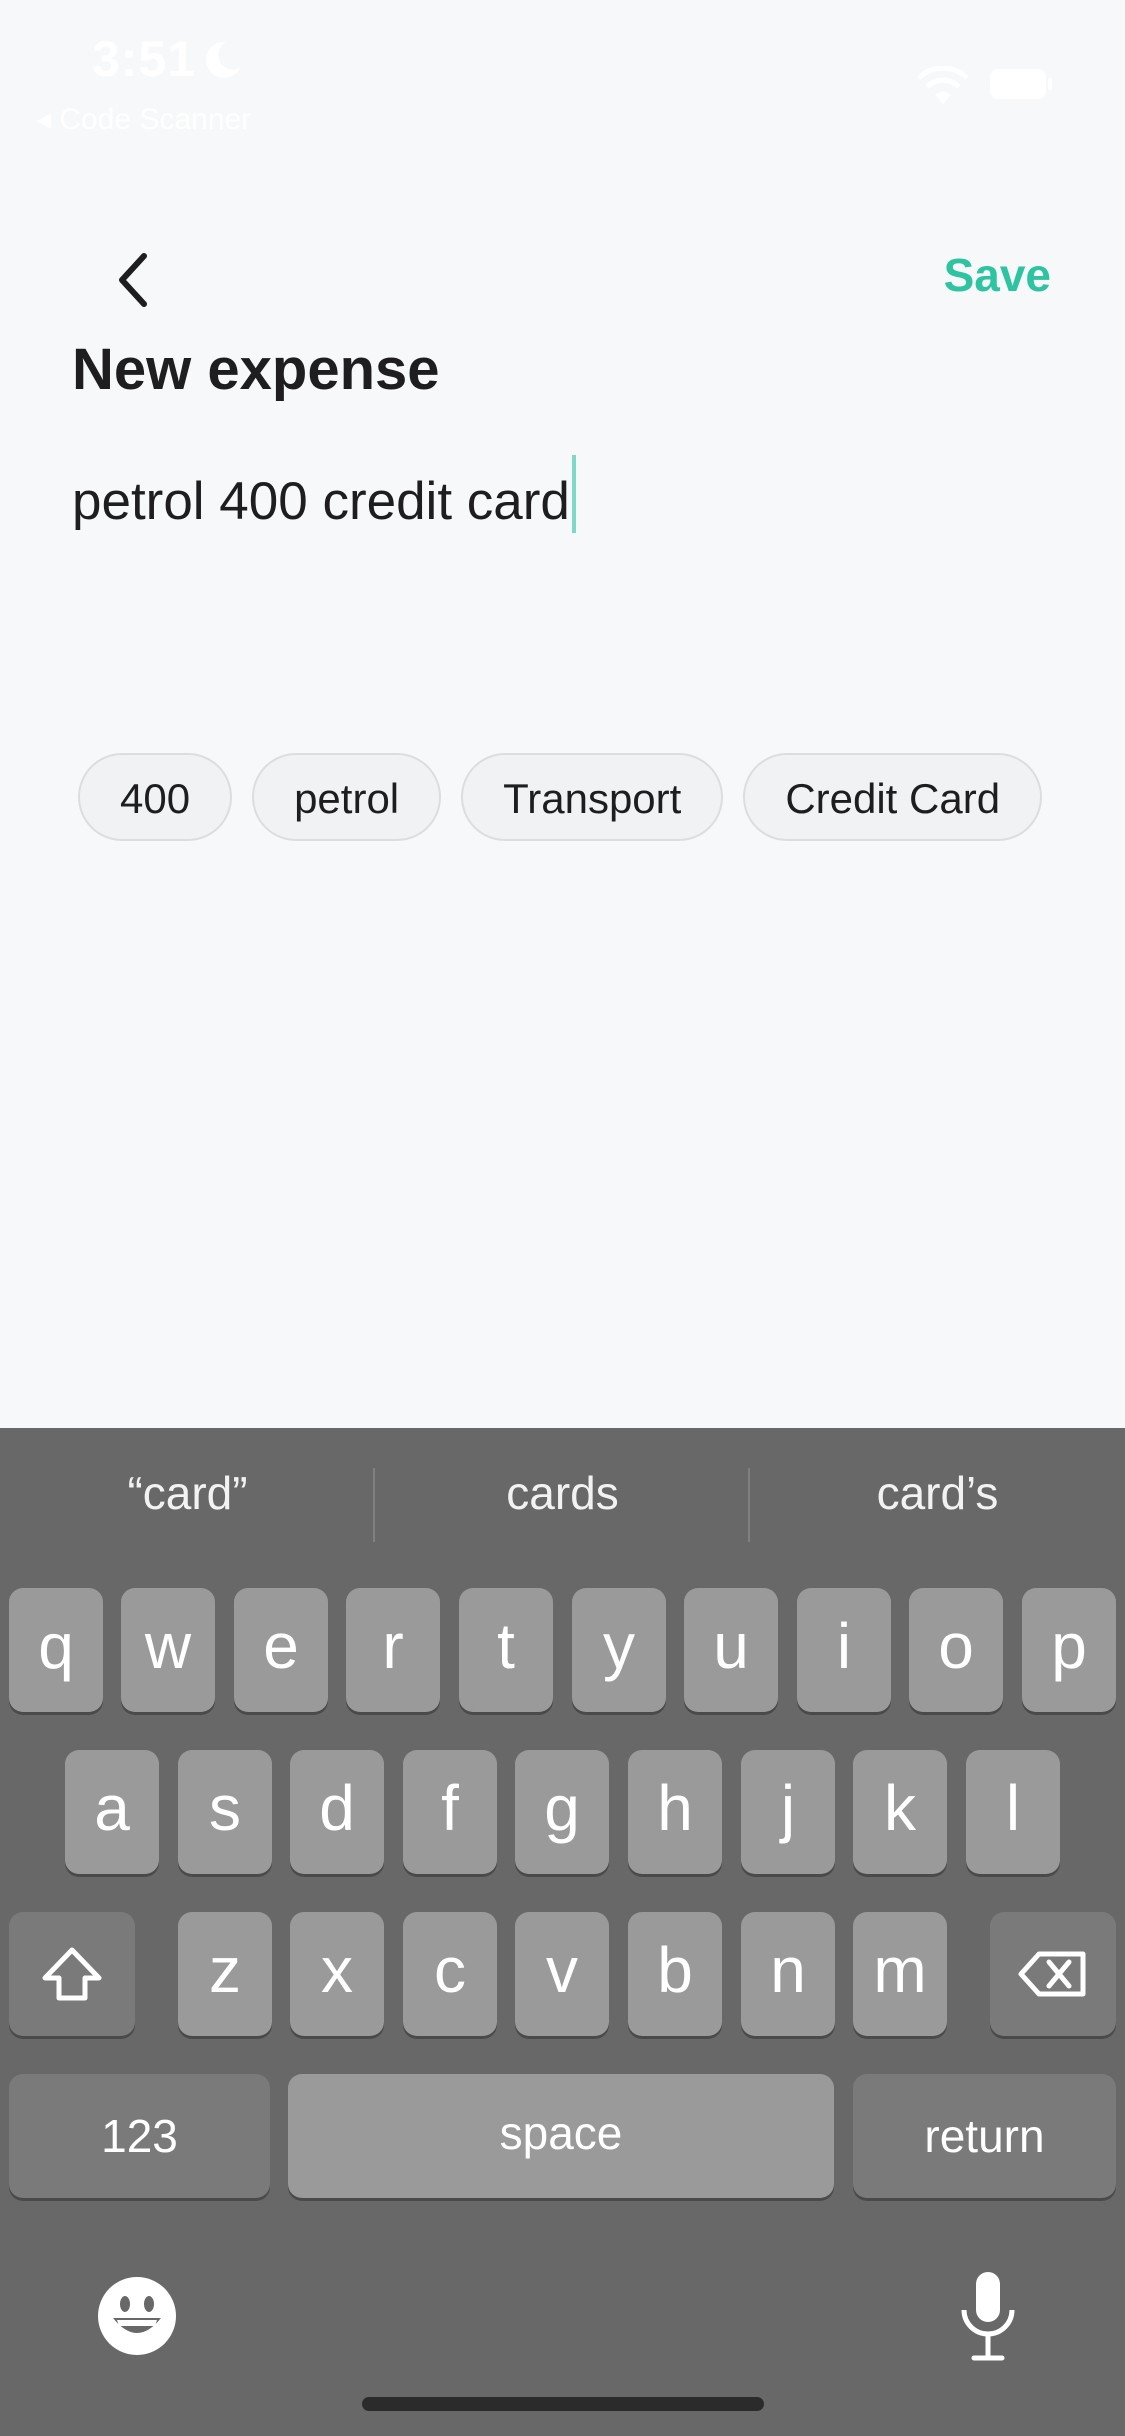  What do you see at coordinates (281, 1650) in the screenshot?
I see `key-e: e` at bounding box center [281, 1650].